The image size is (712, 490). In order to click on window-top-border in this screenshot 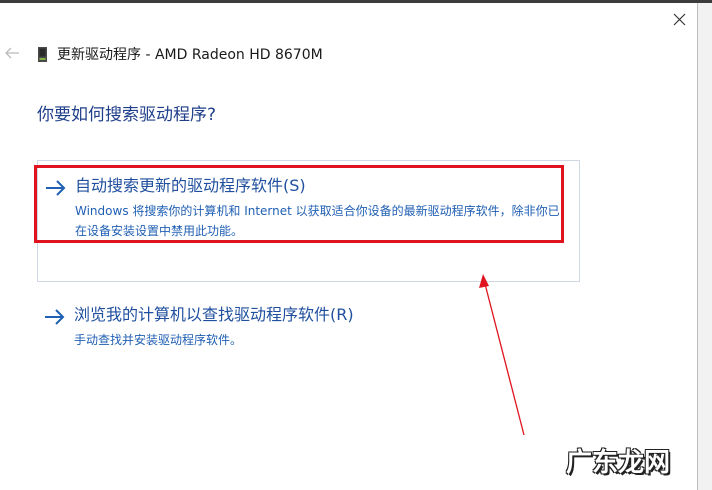, I will do `click(356, 1)`.